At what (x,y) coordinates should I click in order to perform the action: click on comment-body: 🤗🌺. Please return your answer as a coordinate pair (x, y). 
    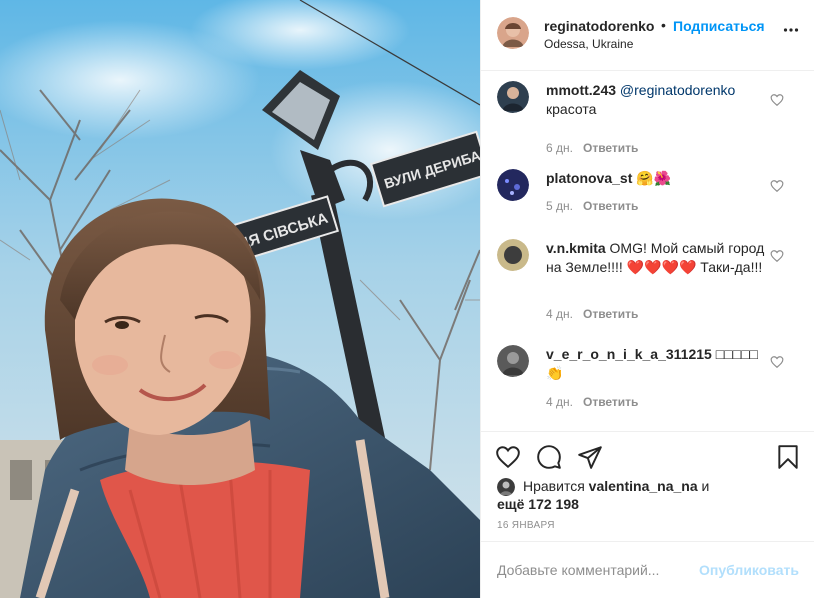
    Looking at the image, I should click on (654, 178).